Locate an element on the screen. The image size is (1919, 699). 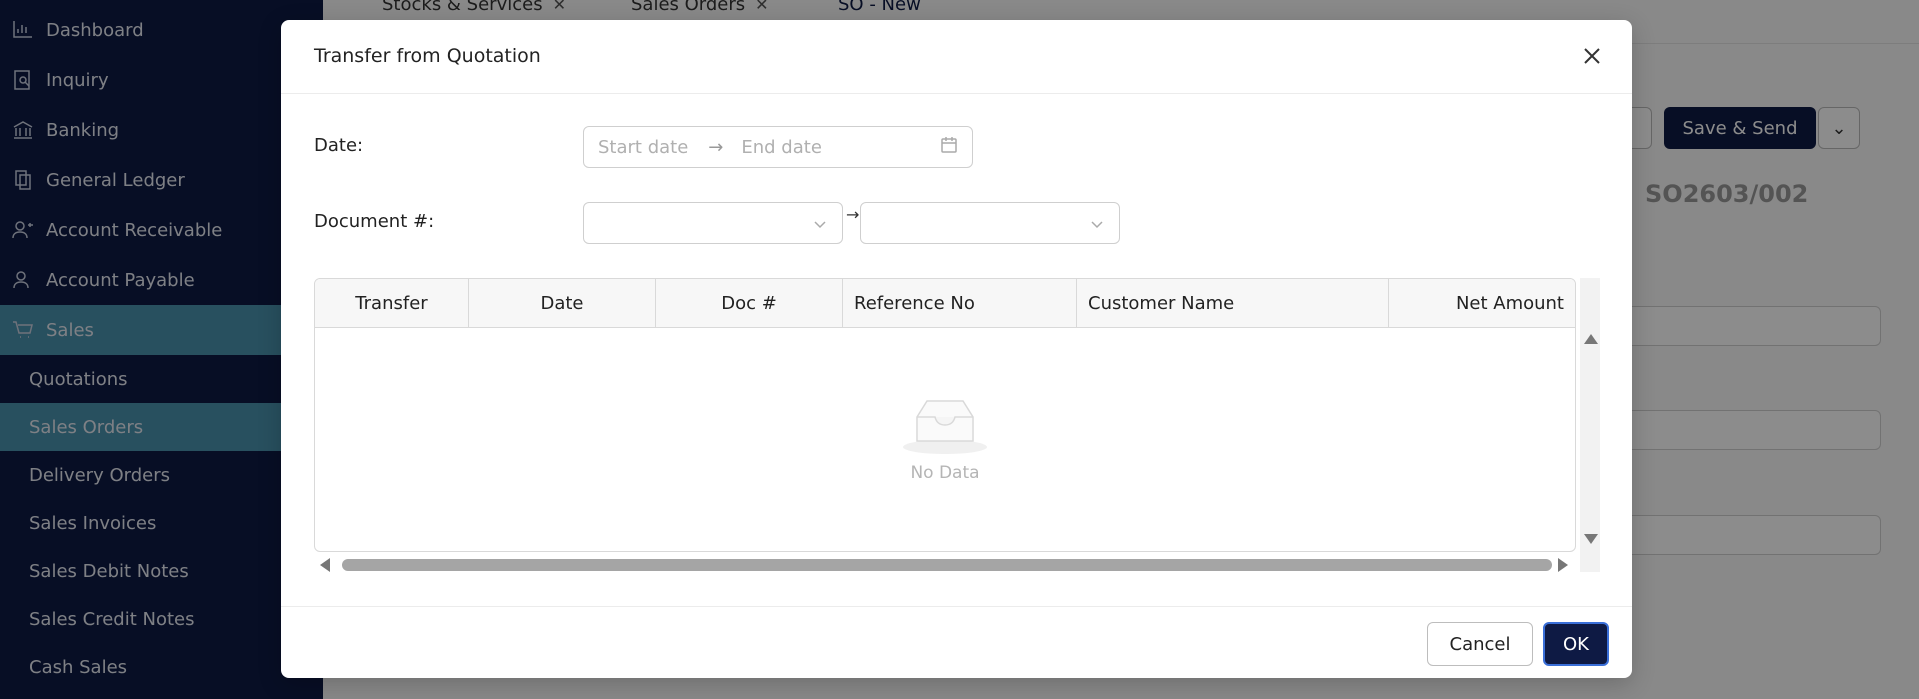
document-label-text: Document # is located at coordinates (371, 221).